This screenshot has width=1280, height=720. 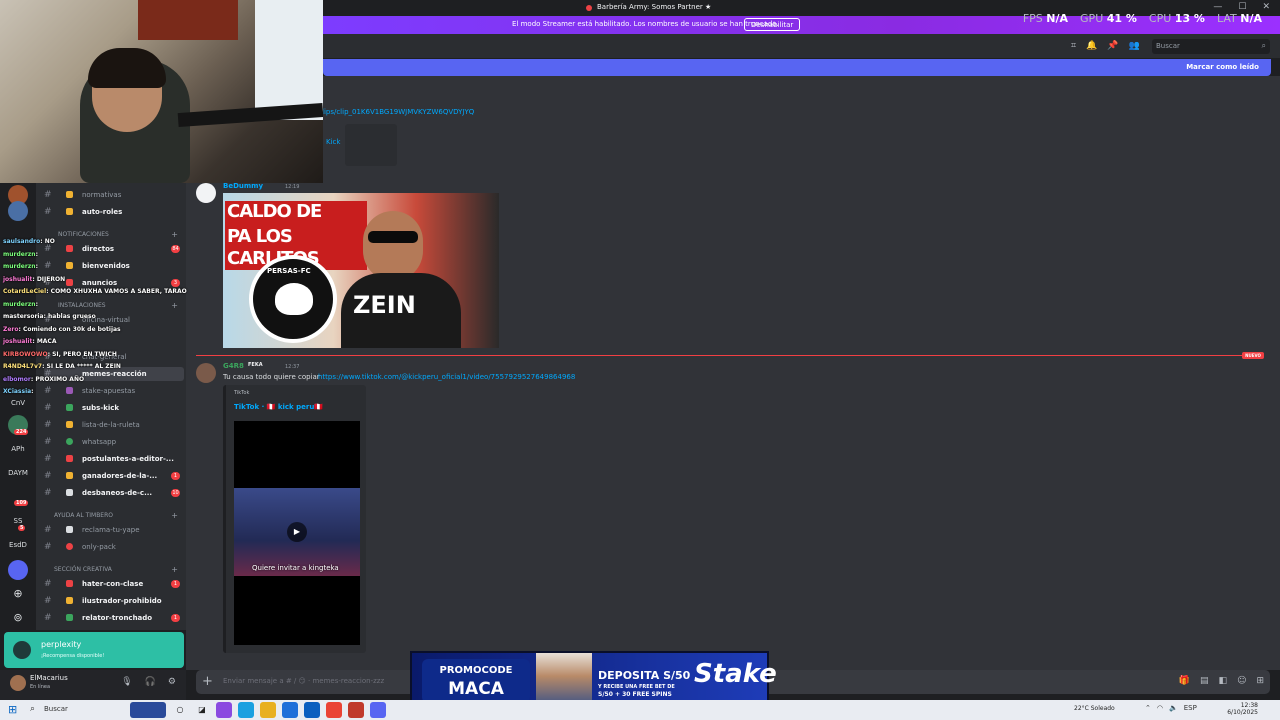 What do you see at coordinates (114, 391) in the screenshot?
I see `channel-item: # stake-apuestas` at bounding box center [114, 391].